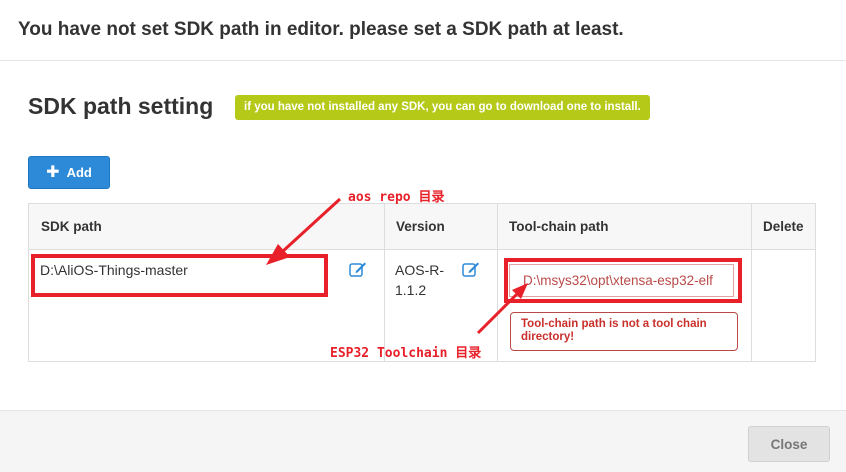  I want to click on section-title: SDK path setting, so click(121, 106).